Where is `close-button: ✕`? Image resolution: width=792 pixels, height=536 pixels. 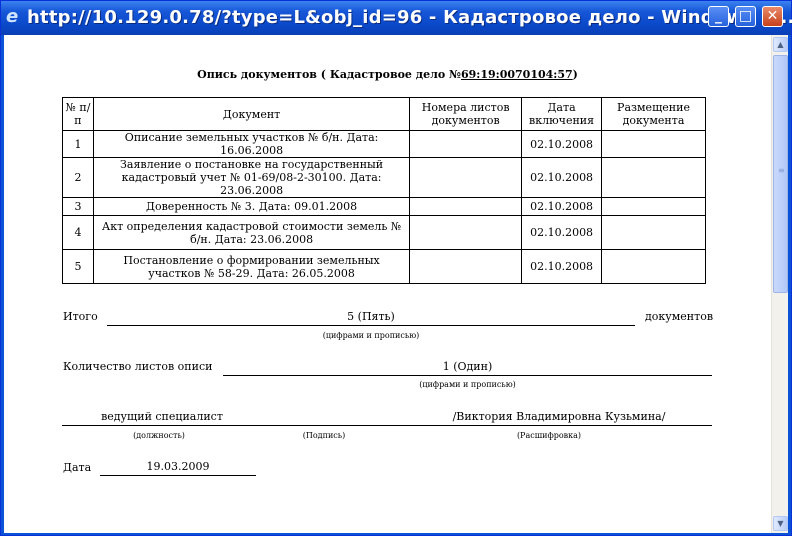 close-button: ✕ is located at coordinates (772, 16).